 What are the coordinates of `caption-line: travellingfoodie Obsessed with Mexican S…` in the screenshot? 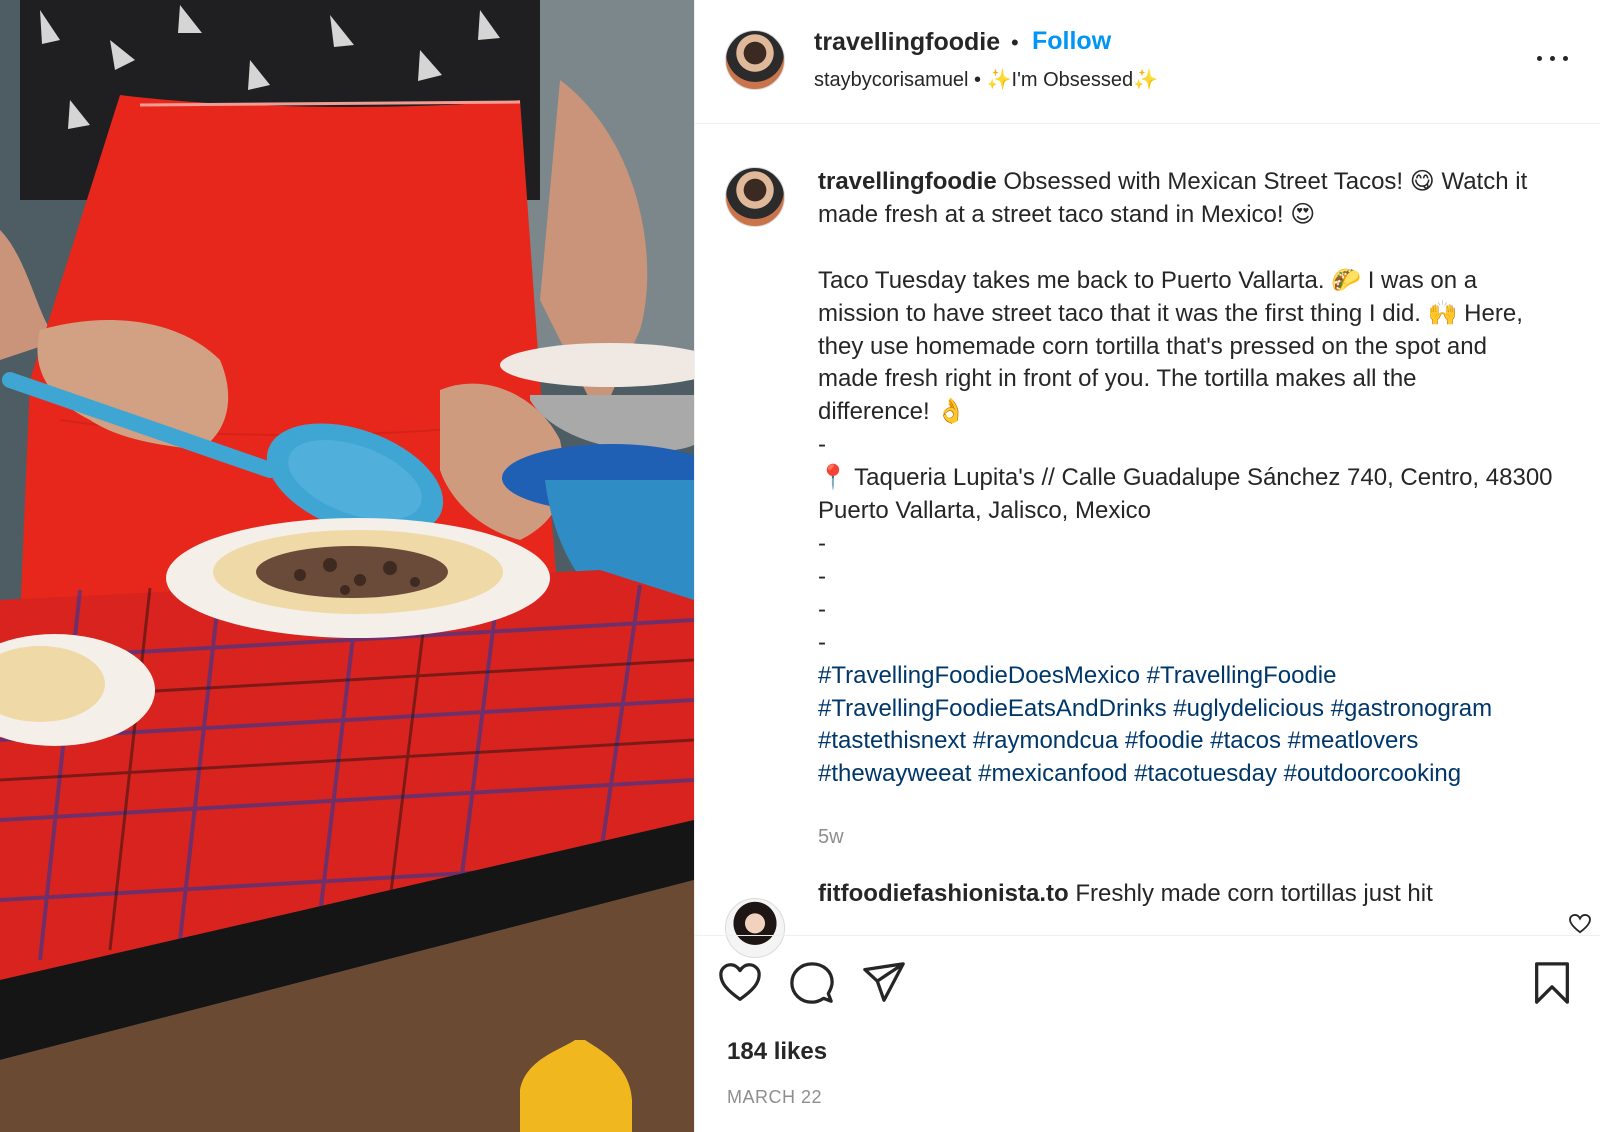 It's located at (1198, 182).